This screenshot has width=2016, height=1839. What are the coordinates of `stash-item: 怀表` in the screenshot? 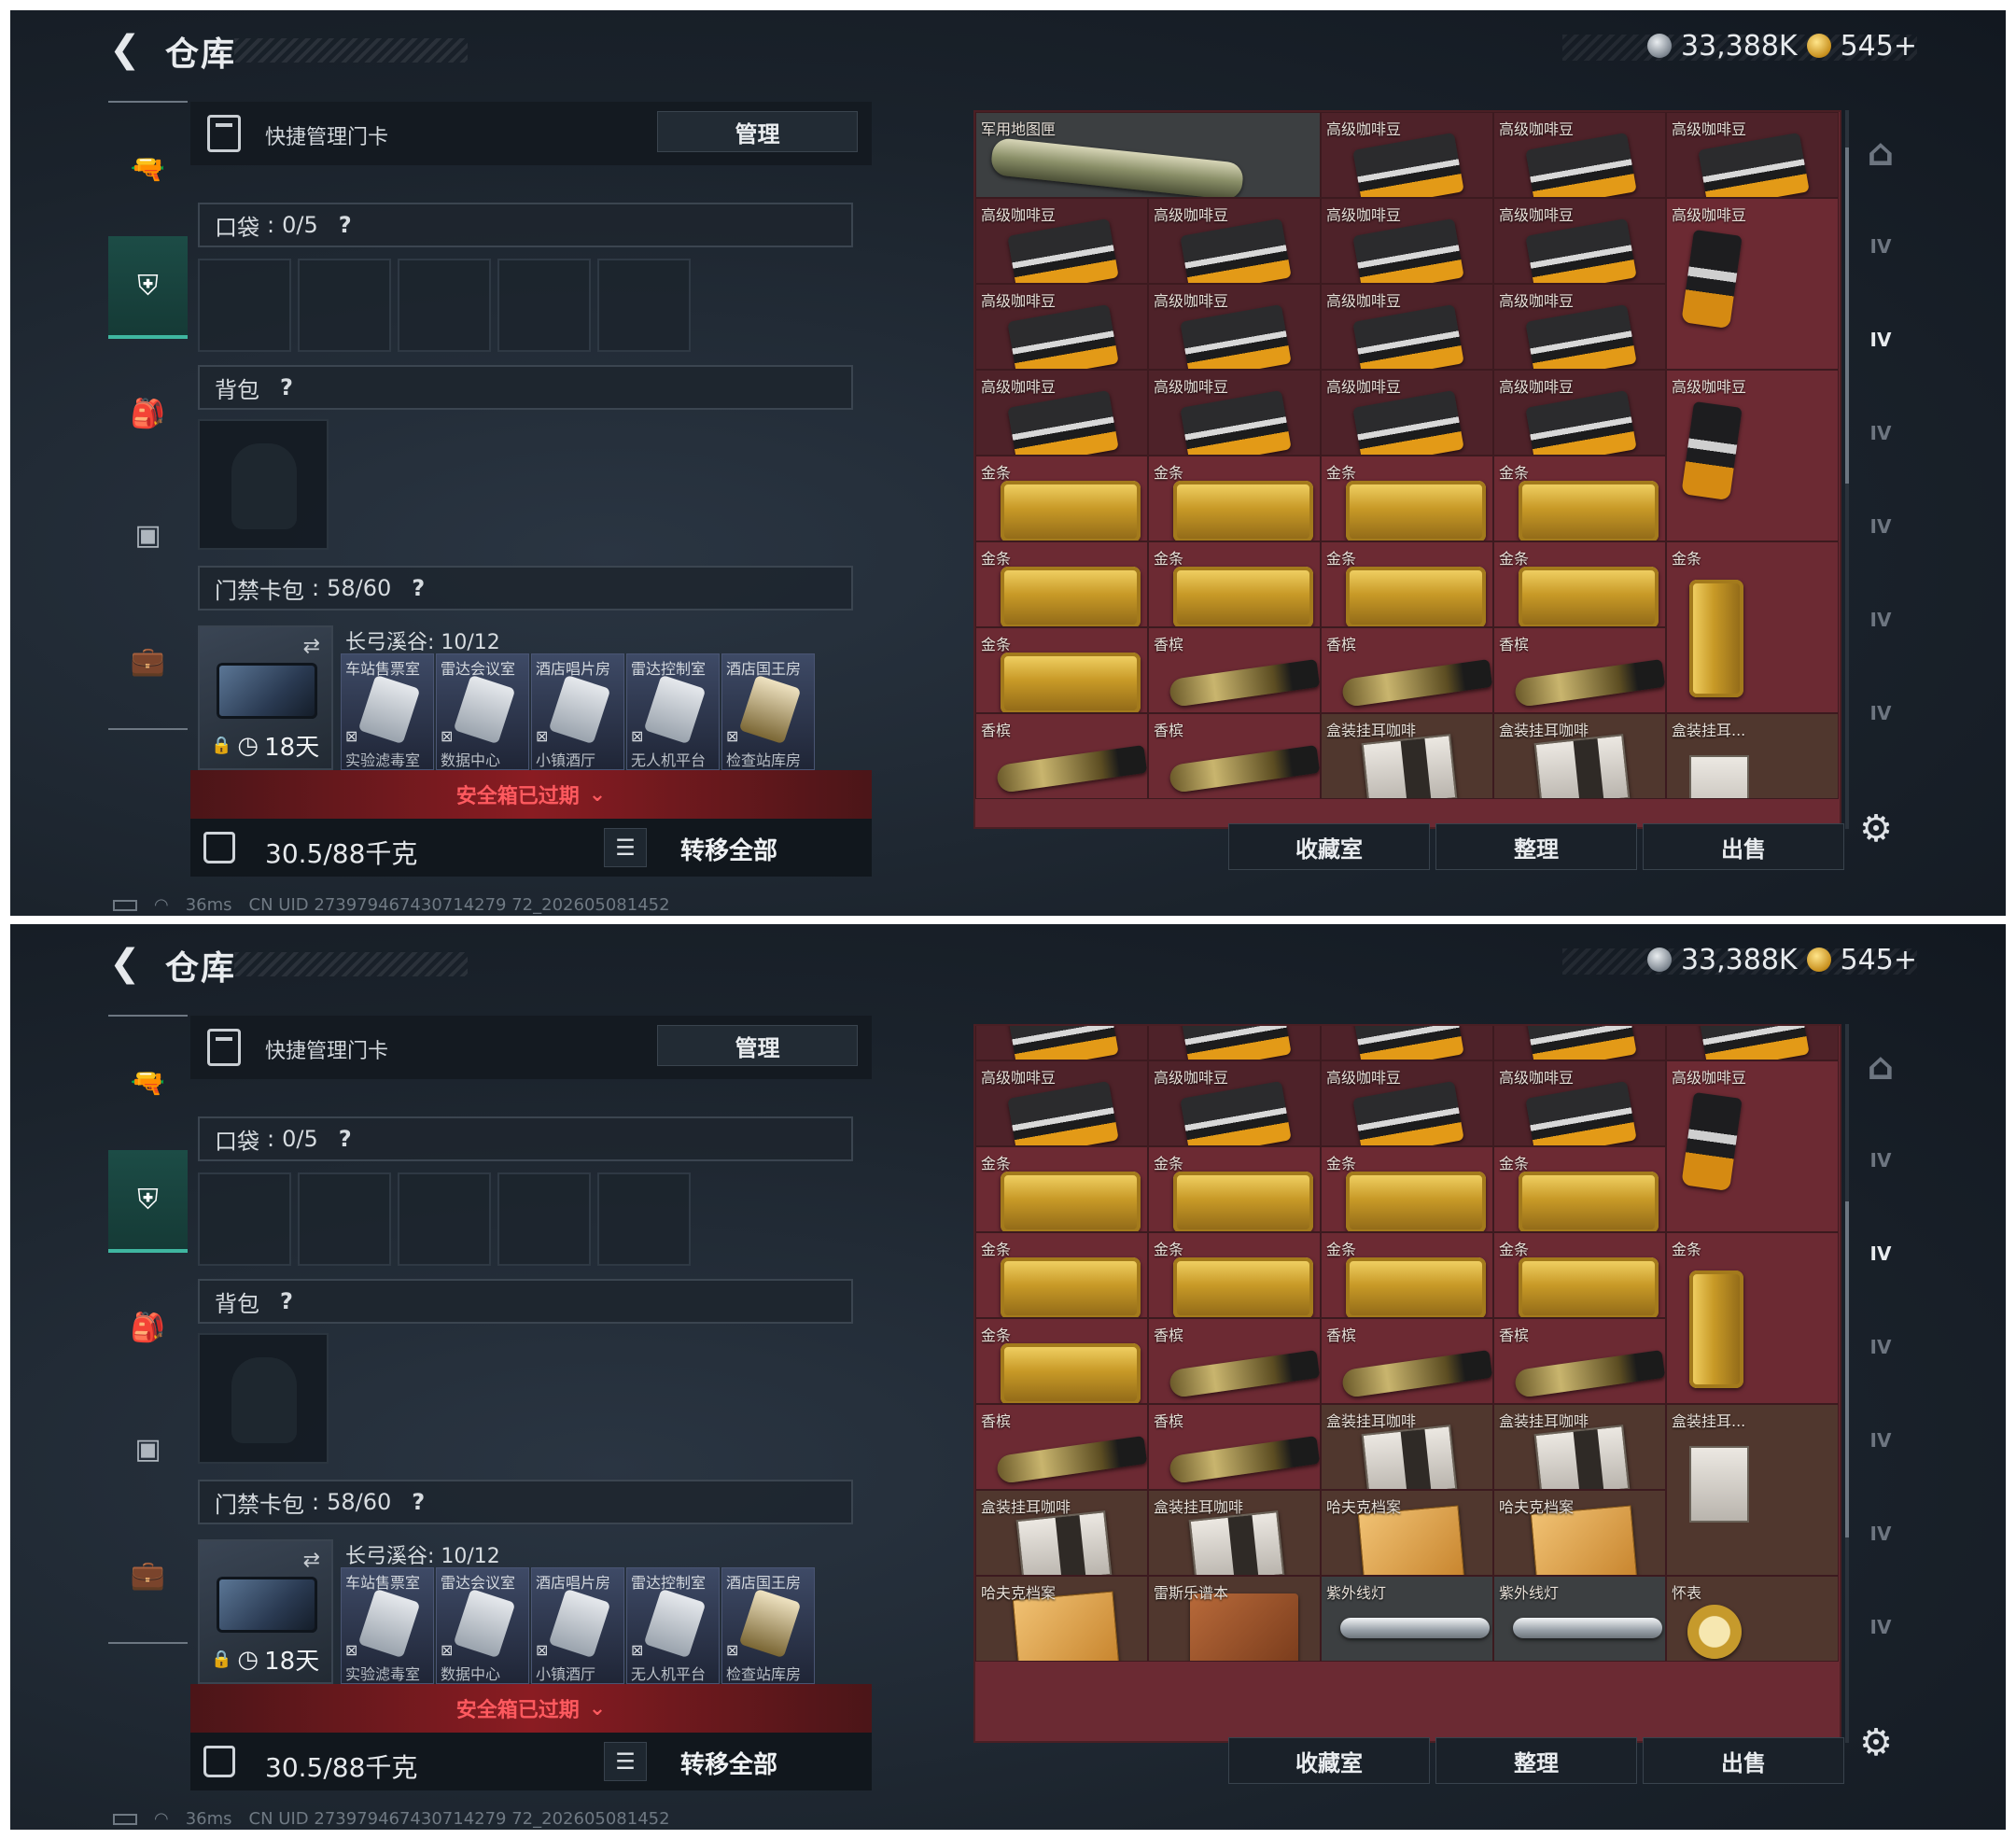 It's located at (1752, 1618).